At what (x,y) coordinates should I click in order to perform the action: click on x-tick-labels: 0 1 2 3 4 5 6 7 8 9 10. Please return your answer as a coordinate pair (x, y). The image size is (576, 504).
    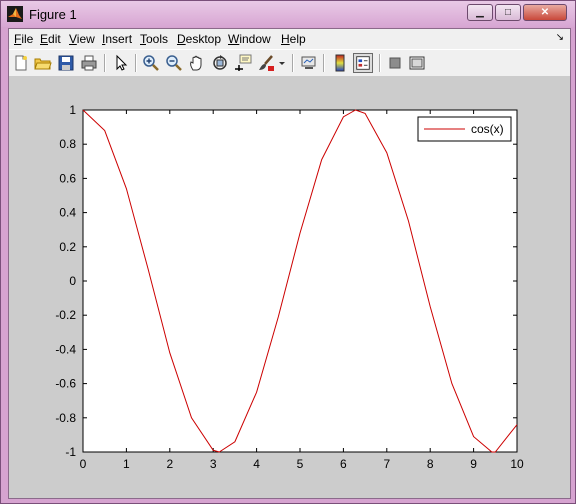
    Looking at the image, I should click on (302, 464).